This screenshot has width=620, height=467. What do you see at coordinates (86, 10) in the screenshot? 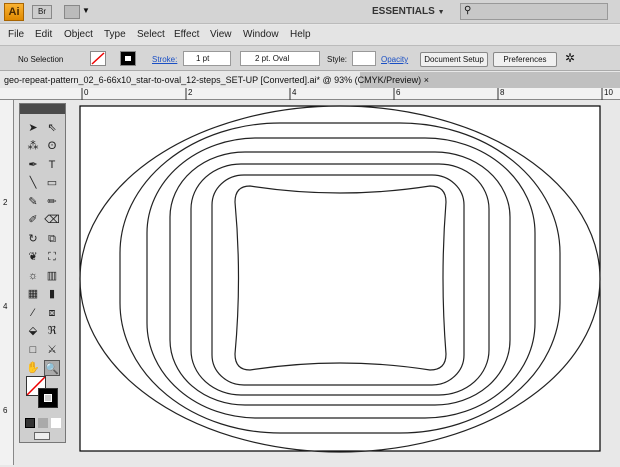
I see `chevron-down-icon: ▼` at bounding box center [86, 10].